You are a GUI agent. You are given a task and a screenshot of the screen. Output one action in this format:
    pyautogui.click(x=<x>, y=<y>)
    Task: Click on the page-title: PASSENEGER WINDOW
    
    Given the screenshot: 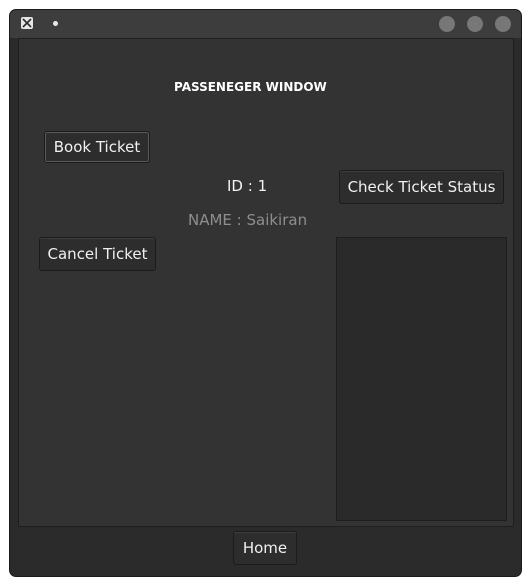 What is the action you would take?
    pyautogui.click(x=250, y=87)
    